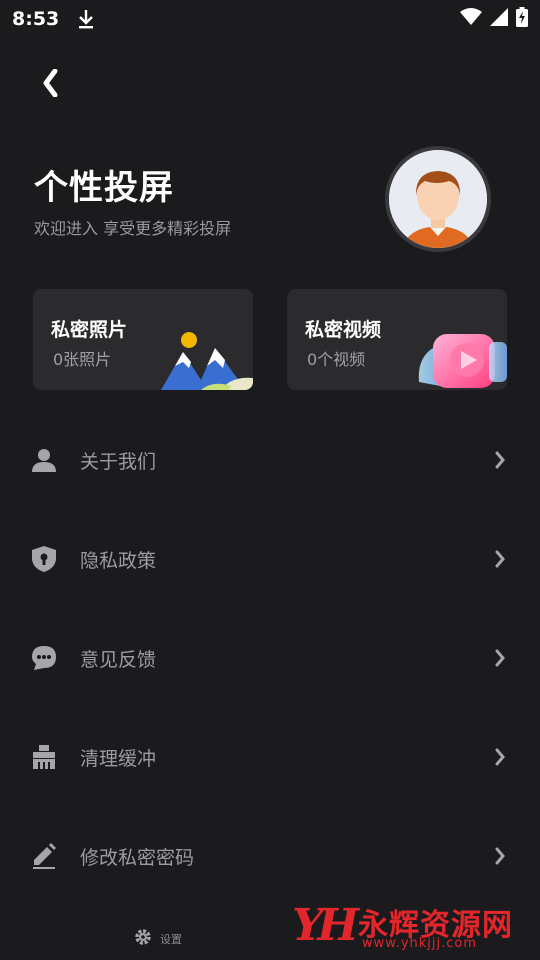 Image resolution: width=540 pixels, height=960 pixels. What do you see at coordinates (471, 19) in the screenshot?
I see `wifi-icon` at bounding box center [471, 19].